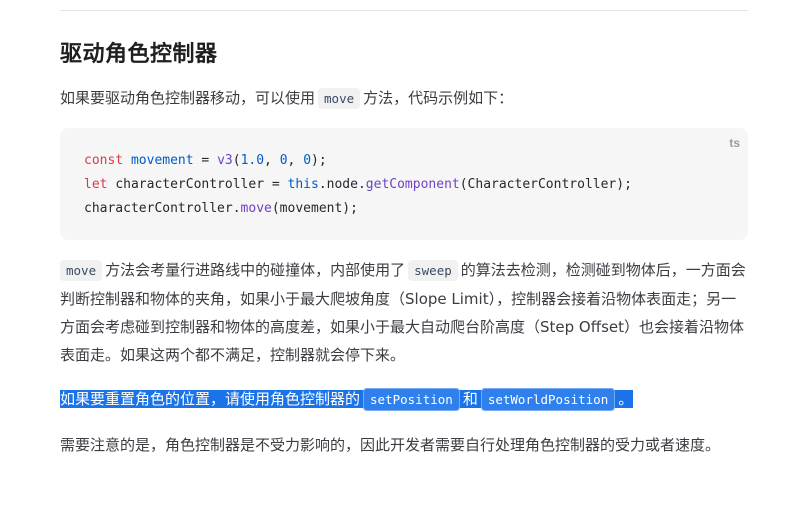  What do you see at coordinates (190, 184) in the screenshot?
I see `code-identifier: characterController` at bounding box center [190, 184].